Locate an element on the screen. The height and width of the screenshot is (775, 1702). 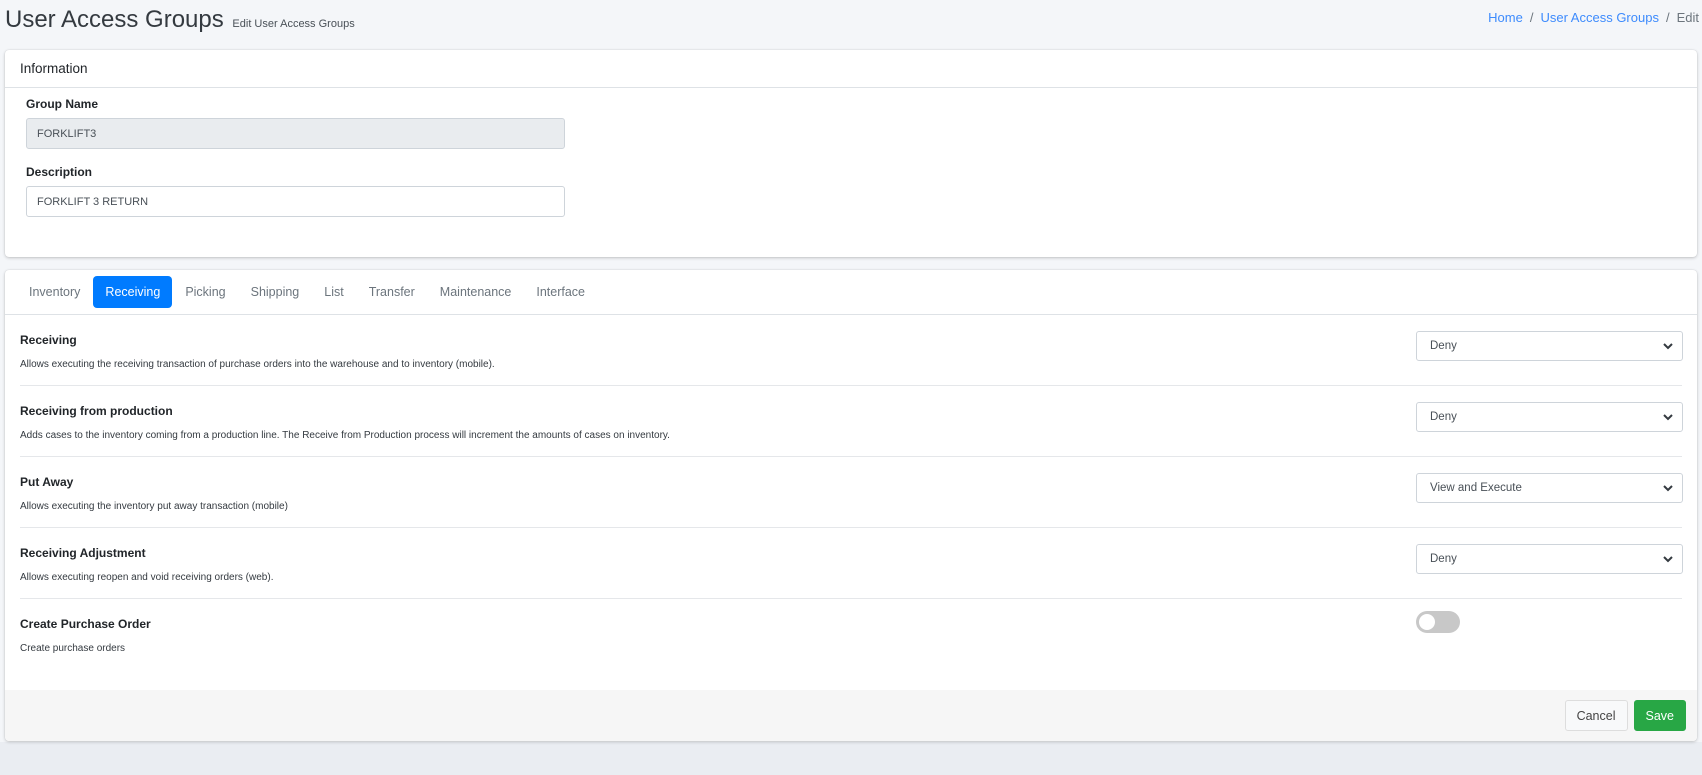
permission-description: Create purchase orders is located at coordinates (73, 648).